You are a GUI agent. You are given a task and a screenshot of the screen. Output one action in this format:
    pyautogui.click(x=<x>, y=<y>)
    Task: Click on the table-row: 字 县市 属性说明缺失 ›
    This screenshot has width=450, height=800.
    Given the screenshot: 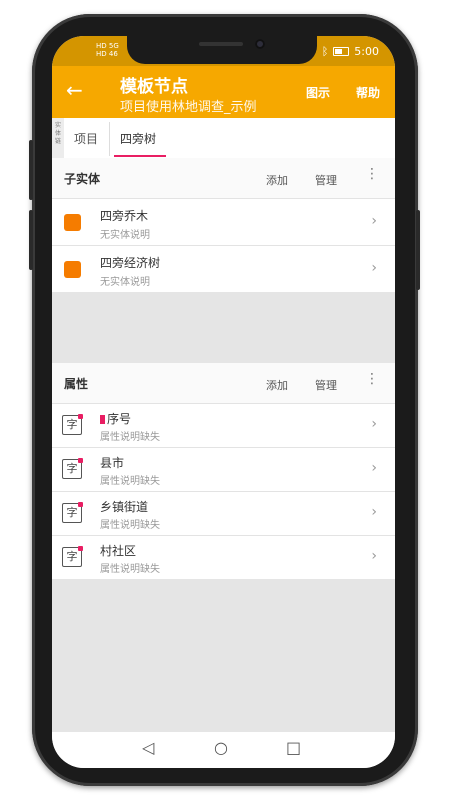 What is the action you would take?
    pyautogui.click(x=223, y=469)
    